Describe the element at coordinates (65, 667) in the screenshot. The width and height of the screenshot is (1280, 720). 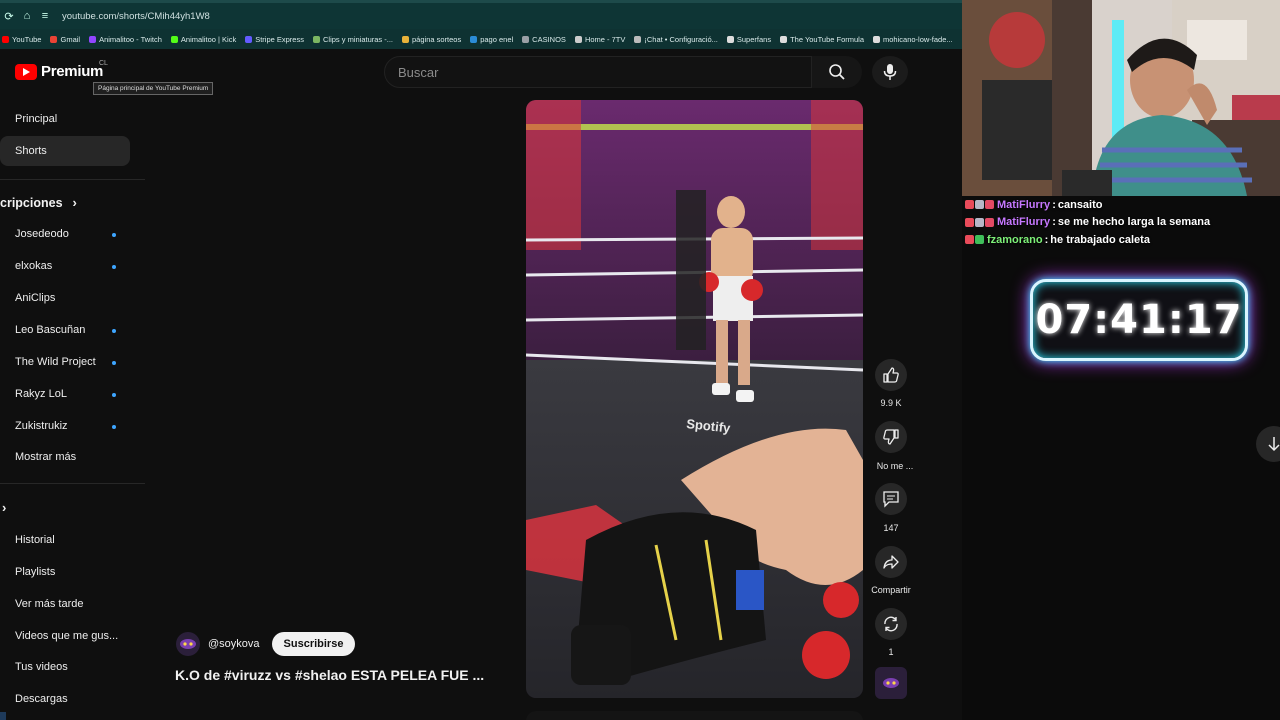
I see `sidebar-item-your-videos: Tus videos` at that location.